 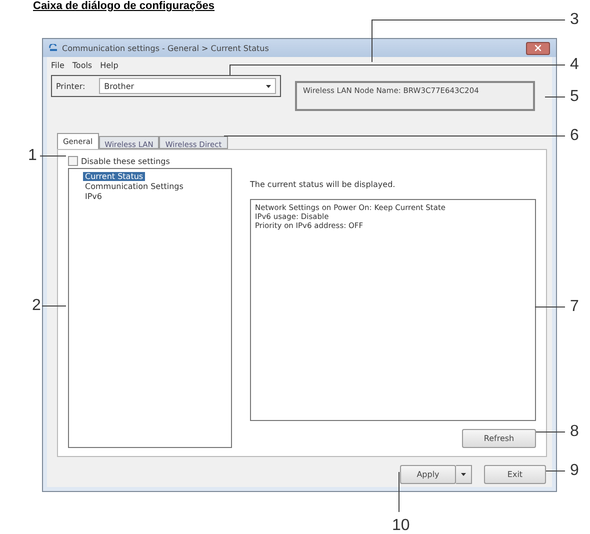 What do you see at coordinates (428, 474) in the screenshot?
I see `apply-button: Apply` at bounding box center [428, 474].